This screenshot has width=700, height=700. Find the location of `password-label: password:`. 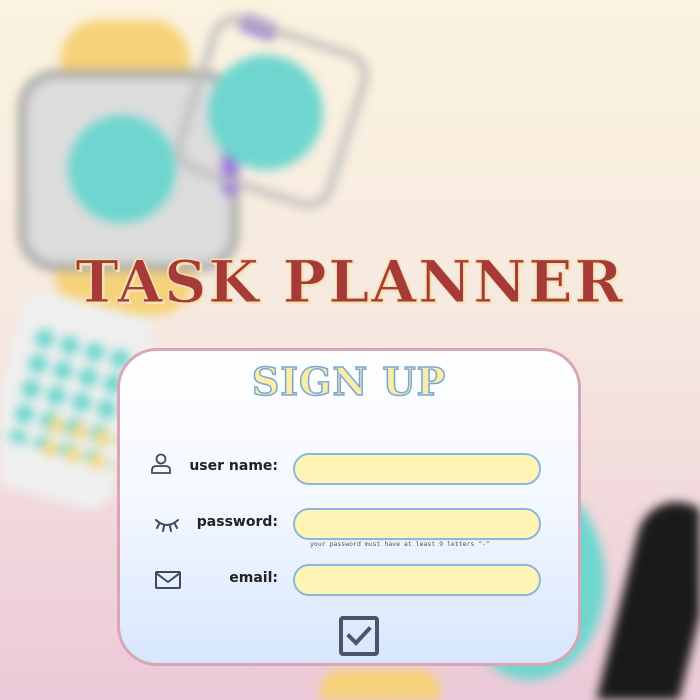

password-label: password: is located at coordinates (237, 522).